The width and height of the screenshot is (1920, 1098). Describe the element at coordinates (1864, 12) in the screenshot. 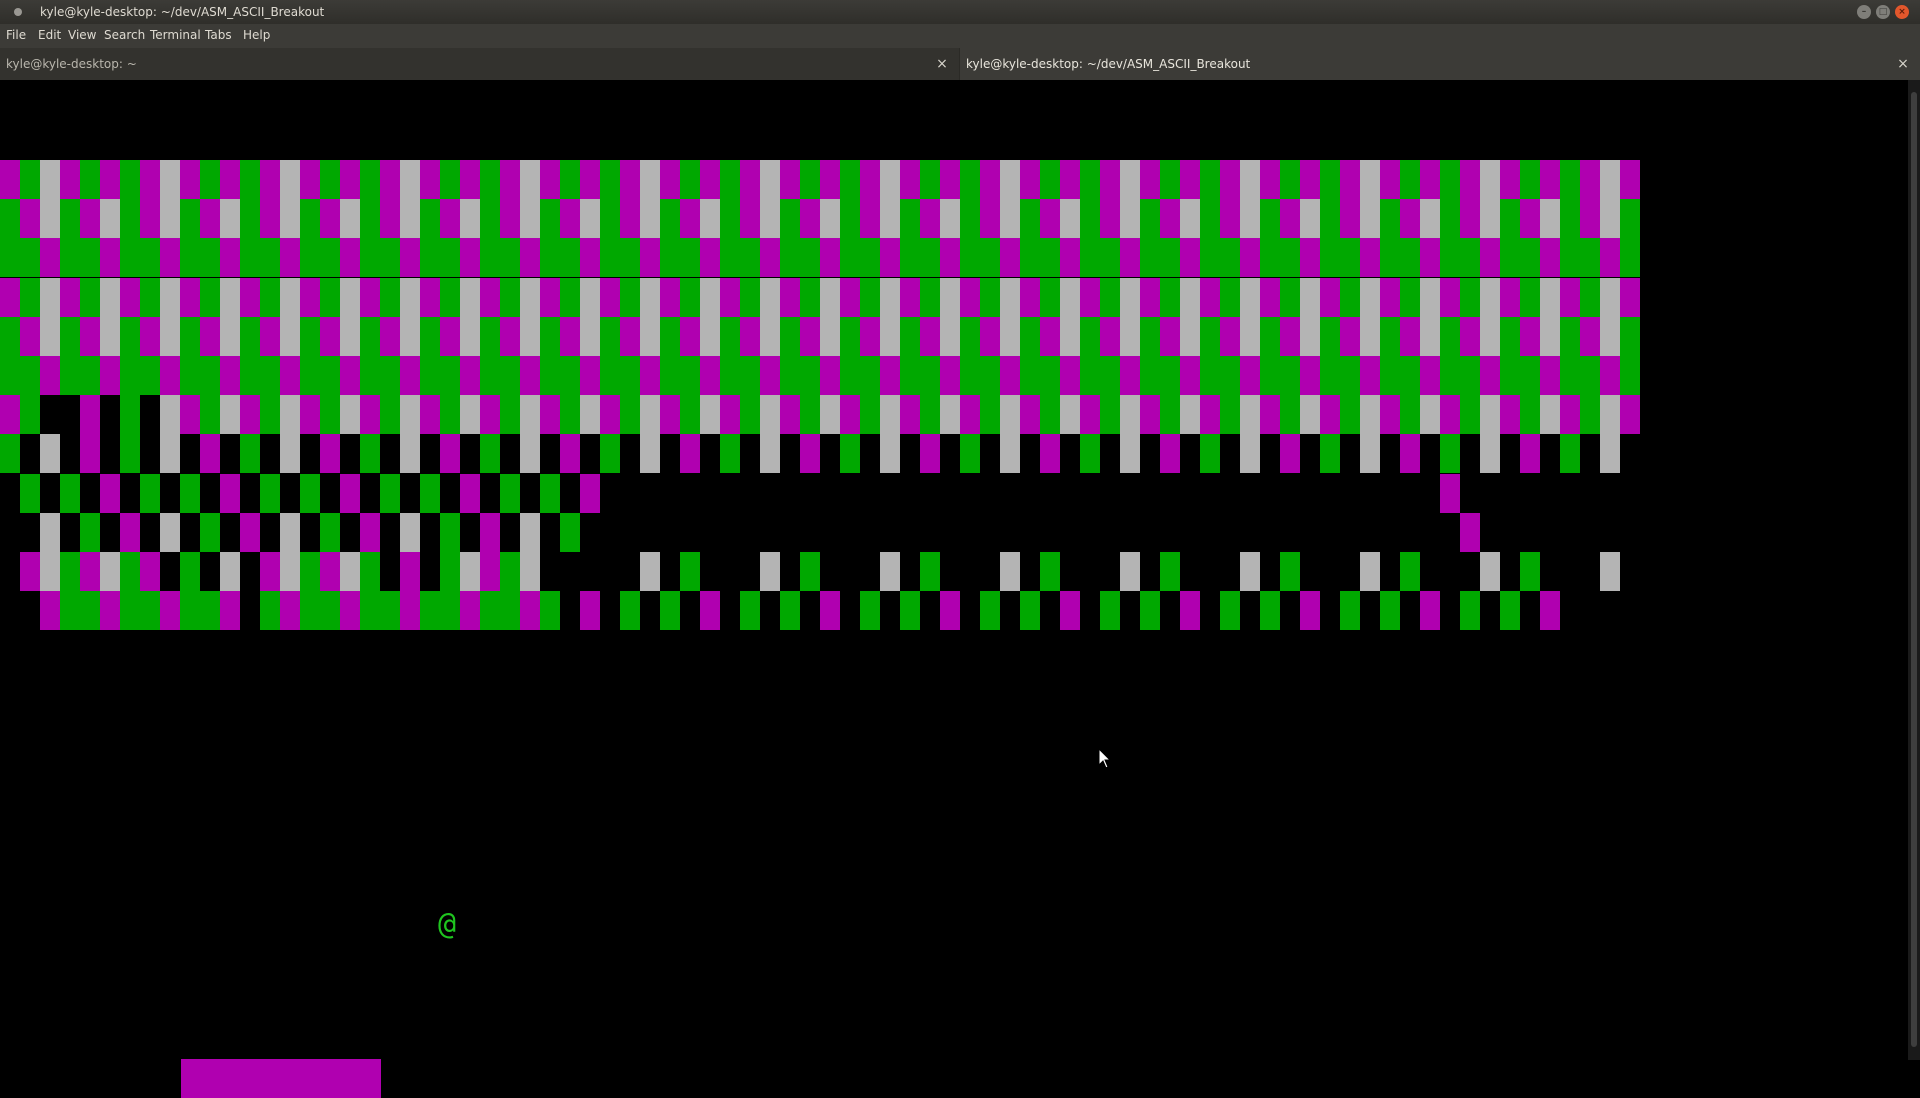

I see `minimize-icon: –` at that location.